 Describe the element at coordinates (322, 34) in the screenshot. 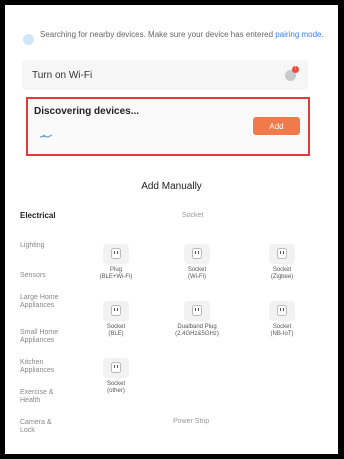

I see `scan-tail: .` at that location.